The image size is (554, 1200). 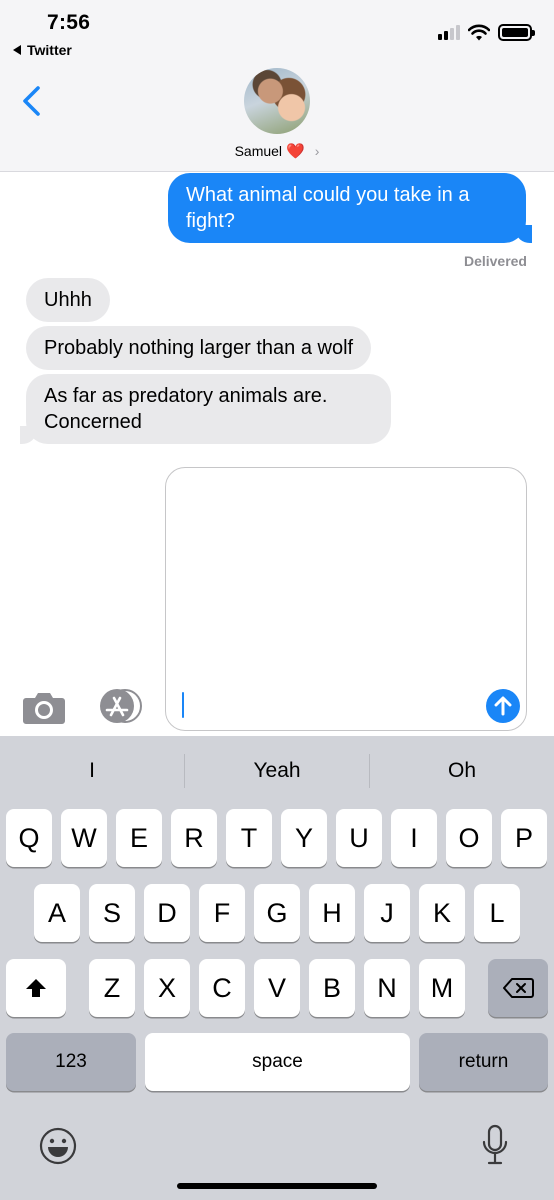 I want to click on key-x: X, so click(x=167, y=988).